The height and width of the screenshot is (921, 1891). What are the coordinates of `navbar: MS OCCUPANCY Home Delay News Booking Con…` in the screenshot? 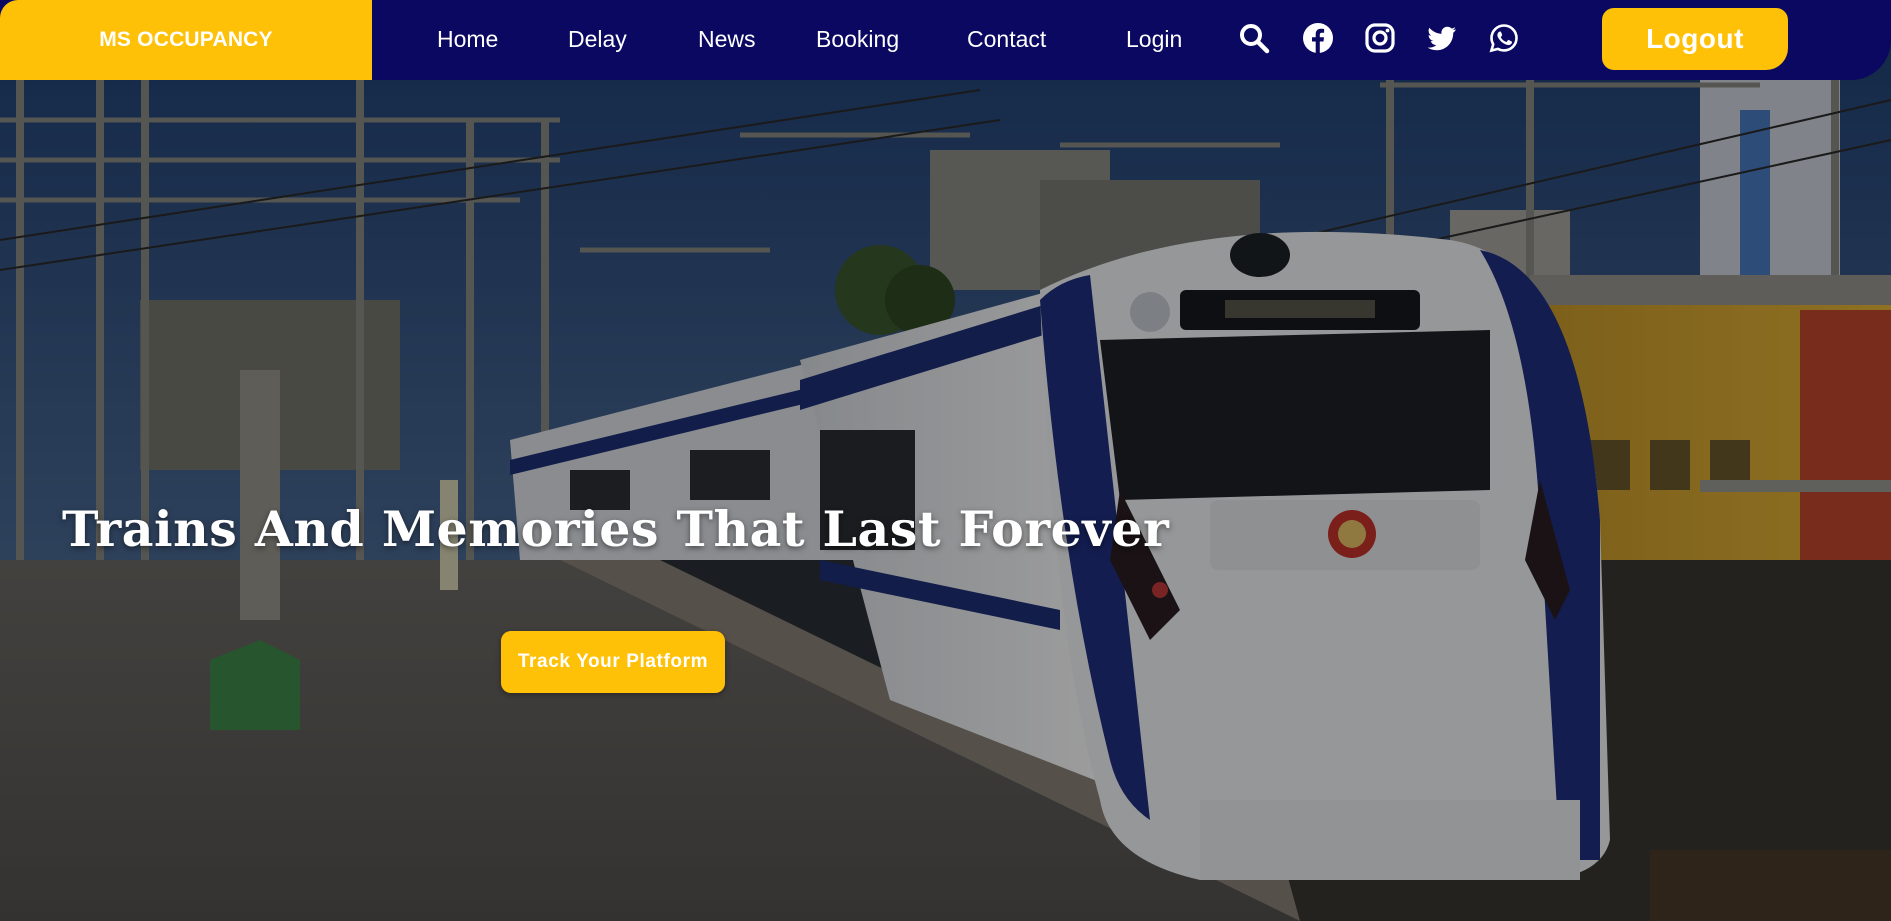 It's located at (945, 40).